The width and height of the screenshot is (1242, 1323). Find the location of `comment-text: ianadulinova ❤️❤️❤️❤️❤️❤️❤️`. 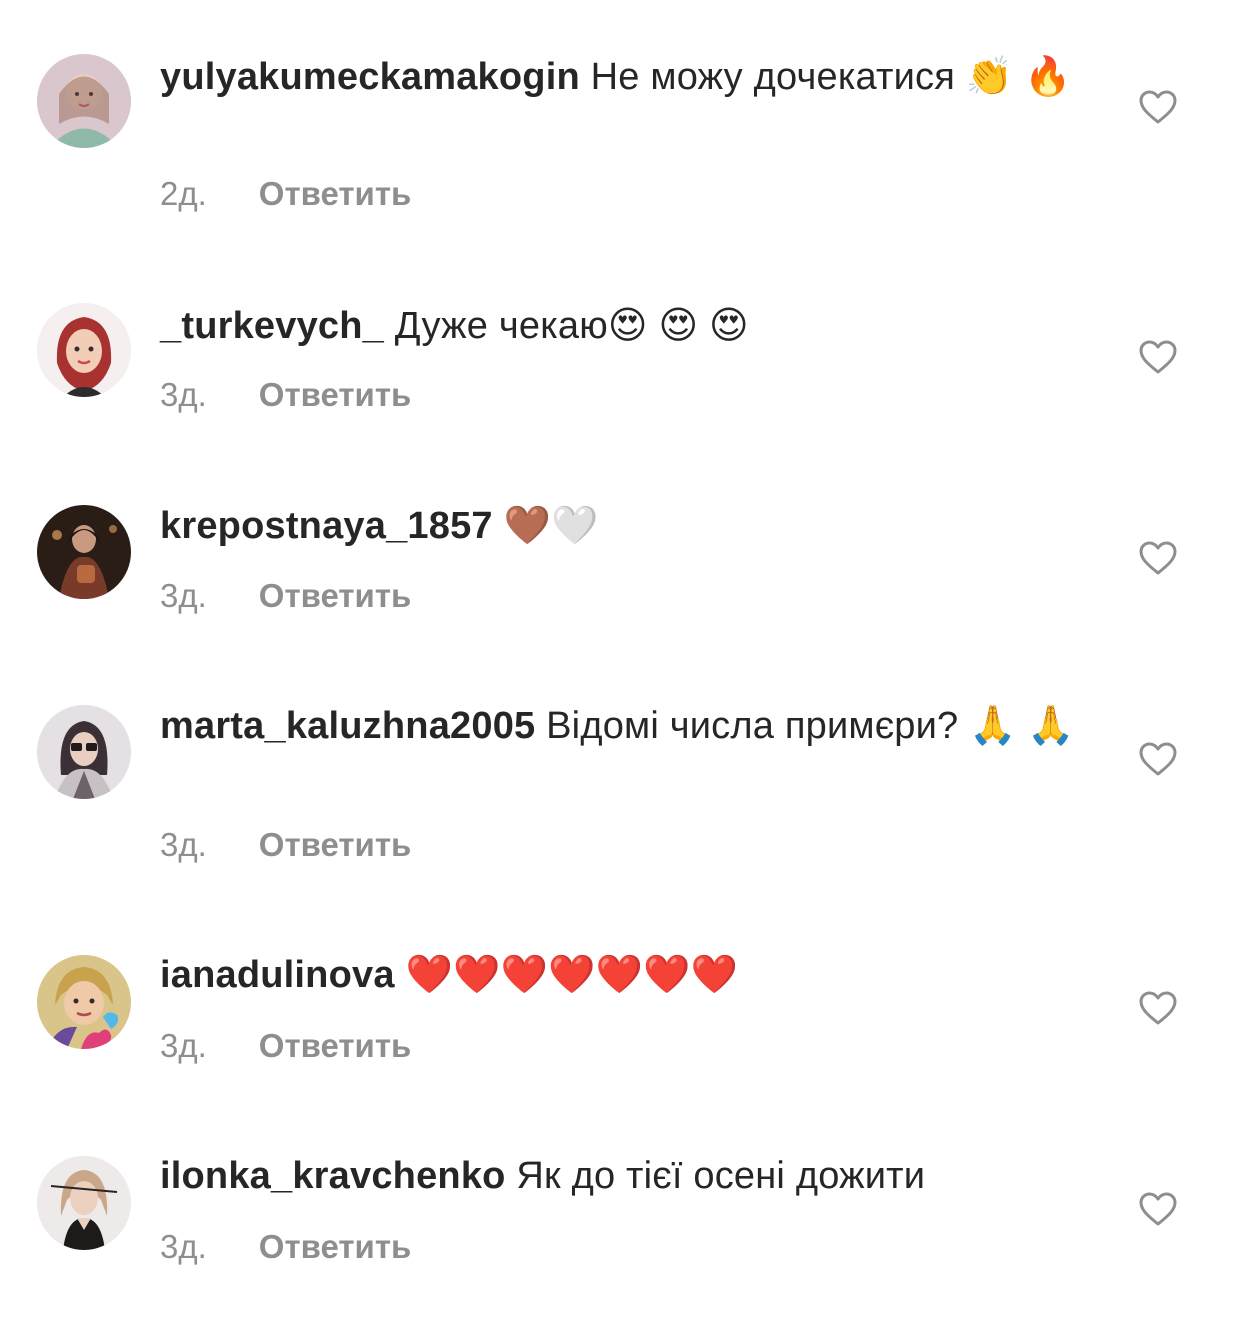

comment-text: ianadulinova ❤️❤️❤️❤️❤️❤️❤️ is located at coordinates (625, 975).